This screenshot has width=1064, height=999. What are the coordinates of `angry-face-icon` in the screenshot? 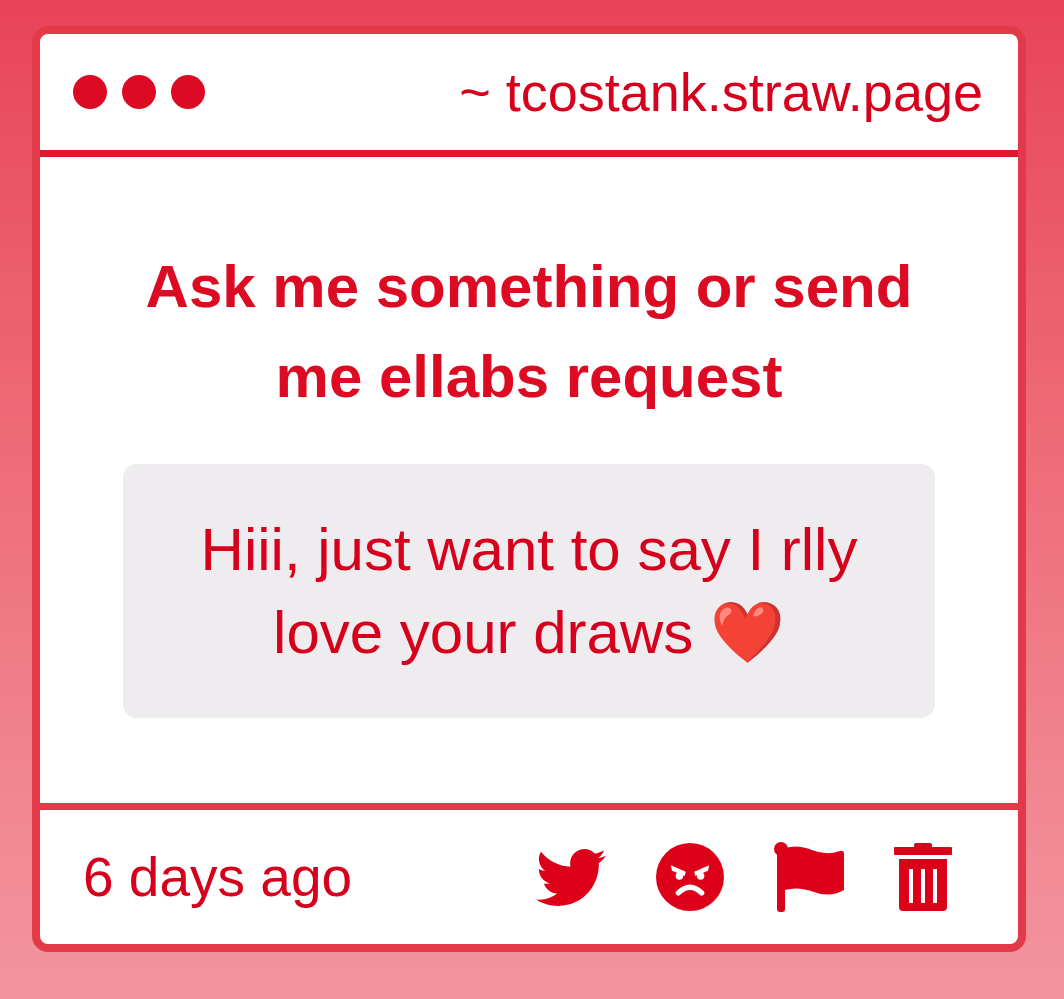 It's located at (690, 877).